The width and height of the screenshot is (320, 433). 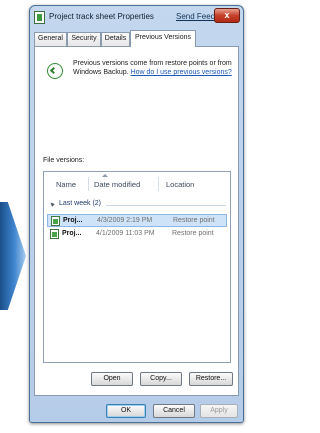 What do you see at coordinates (115, 39) in the screenshot?
I see `tab-details: Details` at bounding box center [115, 39].